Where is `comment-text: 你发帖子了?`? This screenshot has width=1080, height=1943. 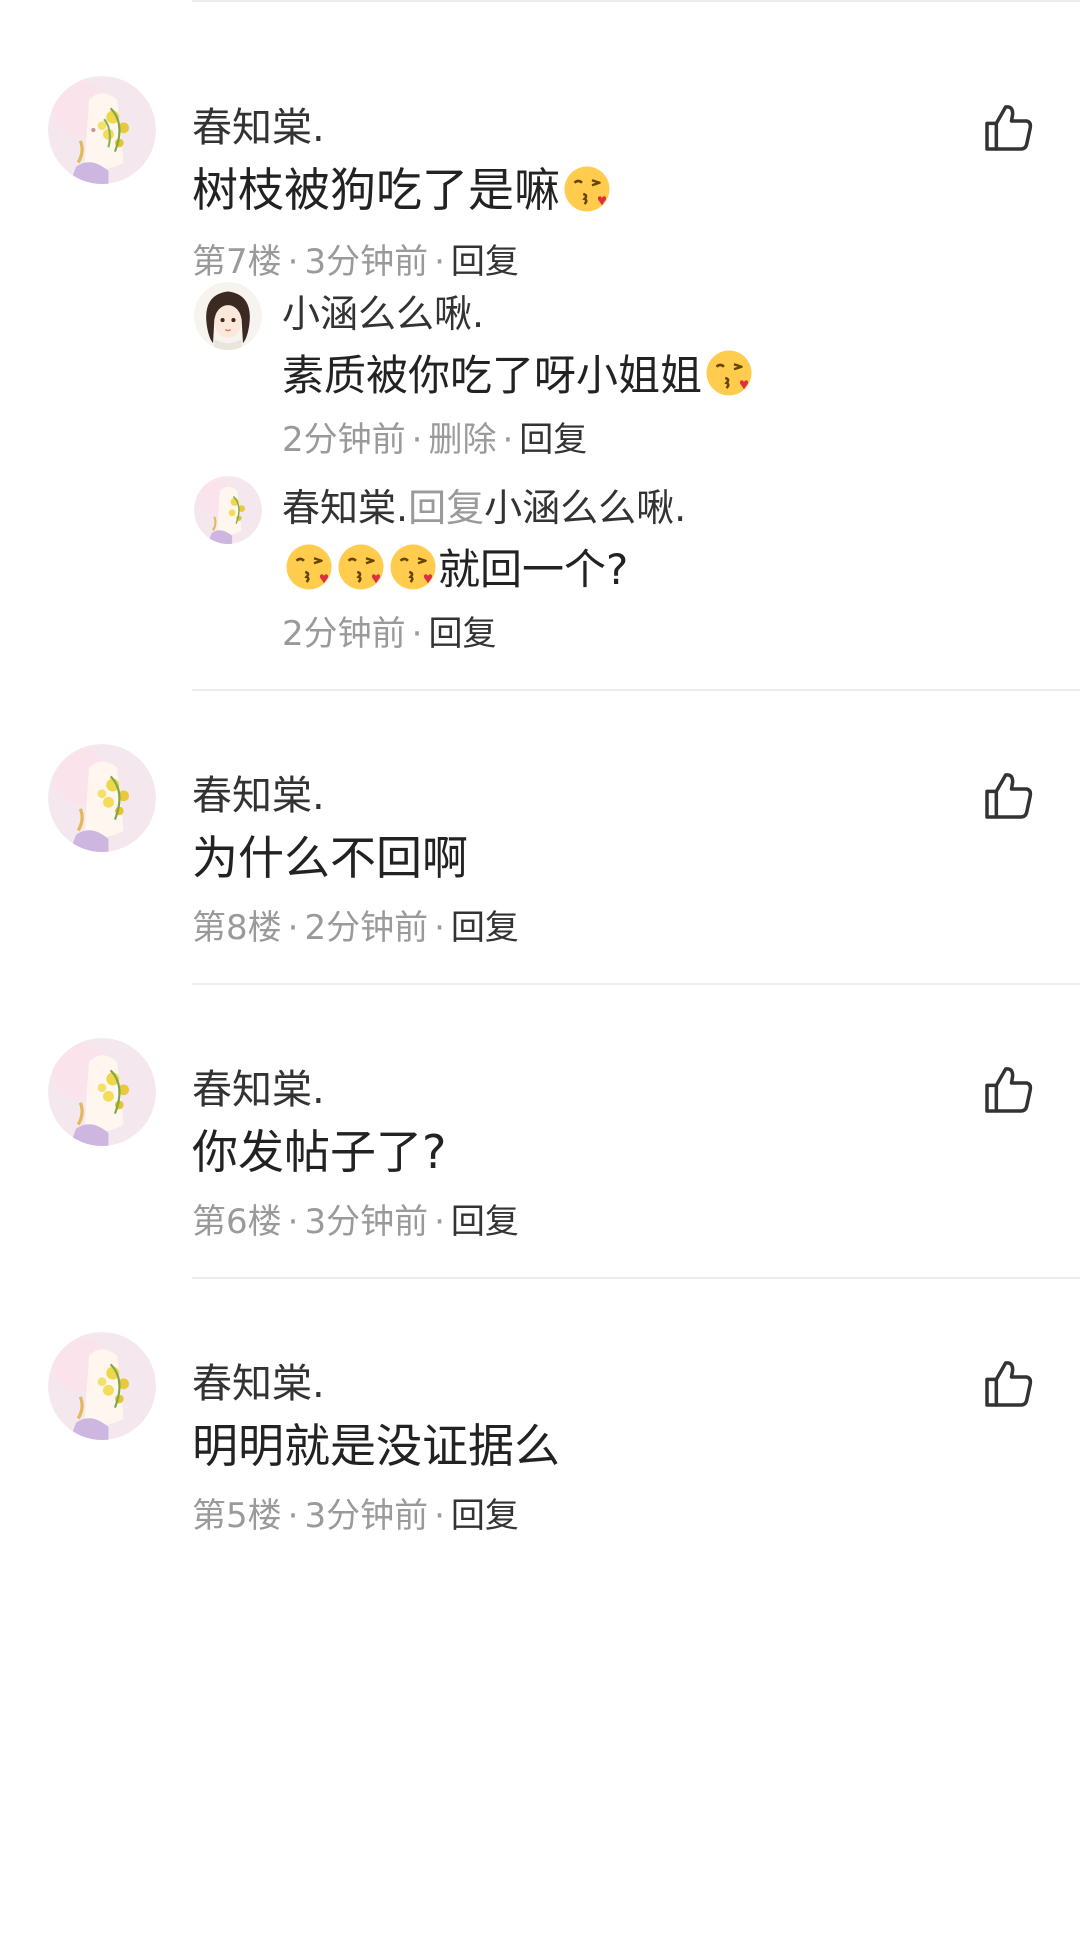 comment-text: 你发帖子了? is located at coordinates (319, 1152).